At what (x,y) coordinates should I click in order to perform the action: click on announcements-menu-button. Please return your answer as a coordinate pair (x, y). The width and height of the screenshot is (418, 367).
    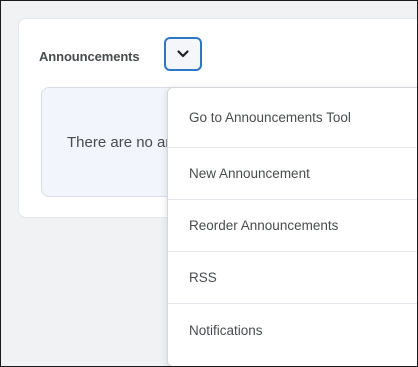
    Looking at the image, I should click on (183, 54).